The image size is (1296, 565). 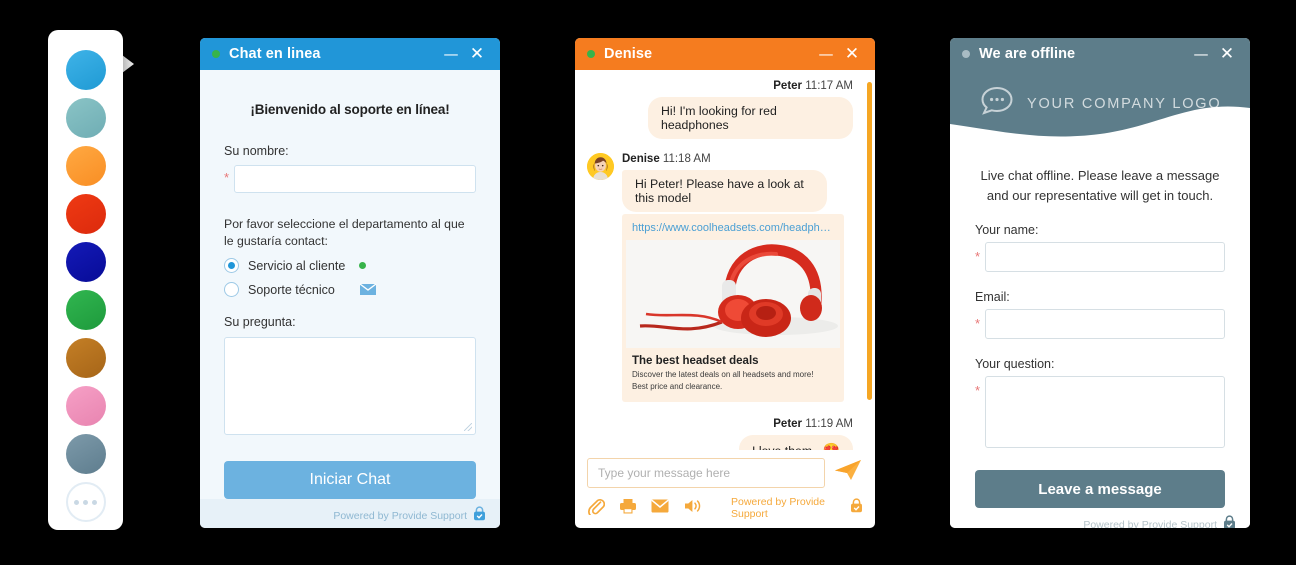 What do you see at coordinates (85, 262) in the screenshot?
I see `swatch-navy` at bounding box center [85, 262].